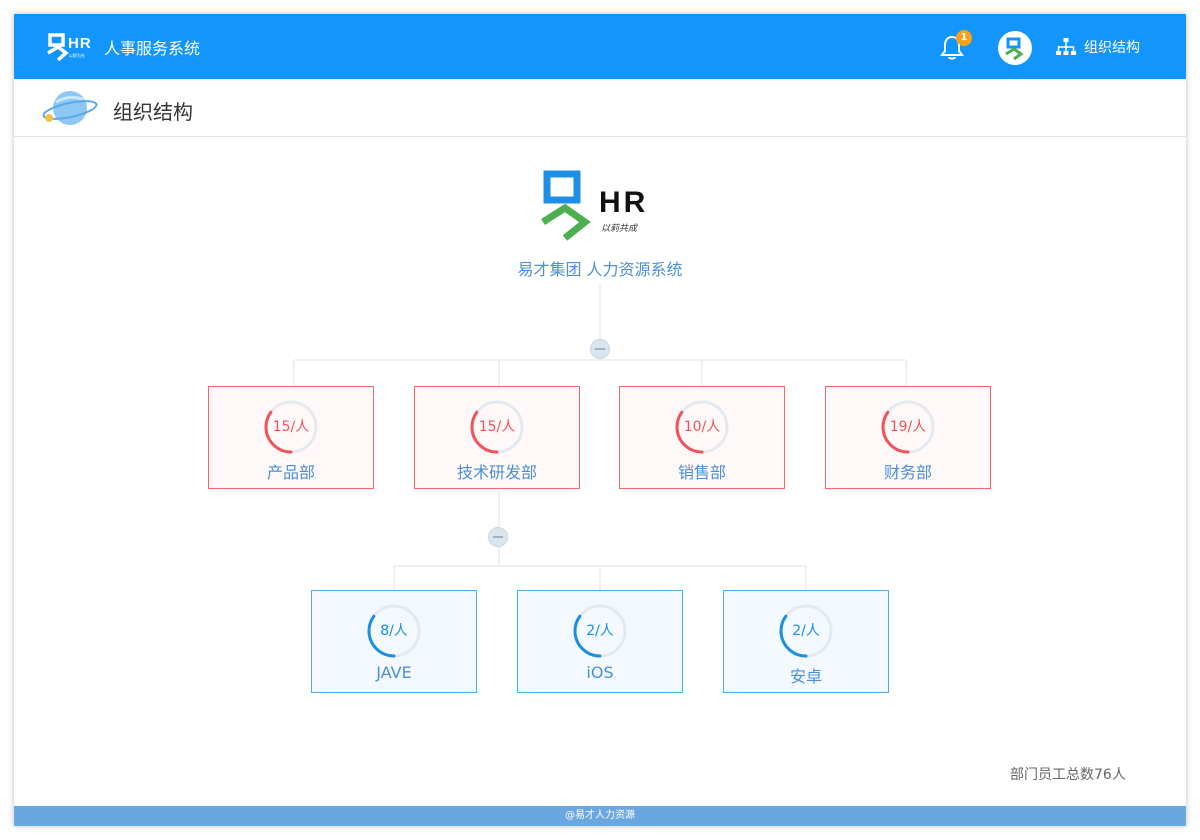 The height and width of the screenshot is (840, 1200). Describe the element at coordinates (701, 472) in the screenshot. I see `dept-name: 销售部` at that location.